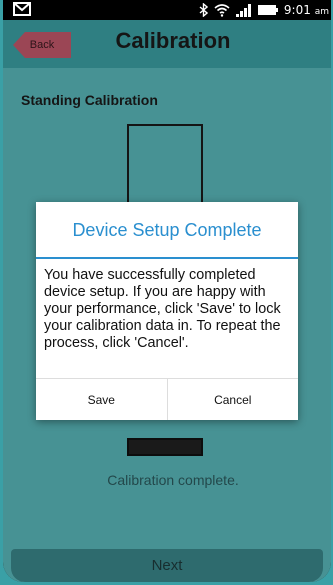 The height and width of the screenshot is (585, 333). Describe the element at coordinates (101, 399) in the screenshot. I see `save-button: Save` at that location.